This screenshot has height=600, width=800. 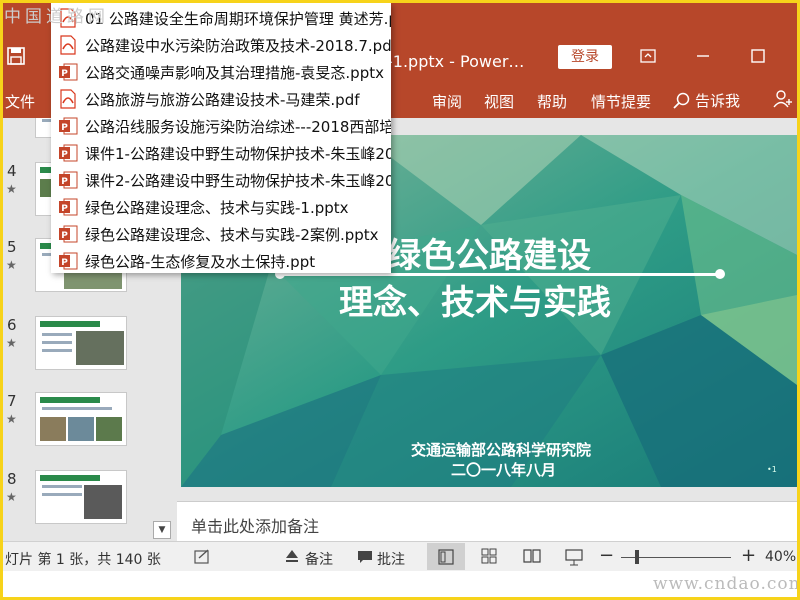 I want to click on share-person-icon, so click(x=783, y=99).